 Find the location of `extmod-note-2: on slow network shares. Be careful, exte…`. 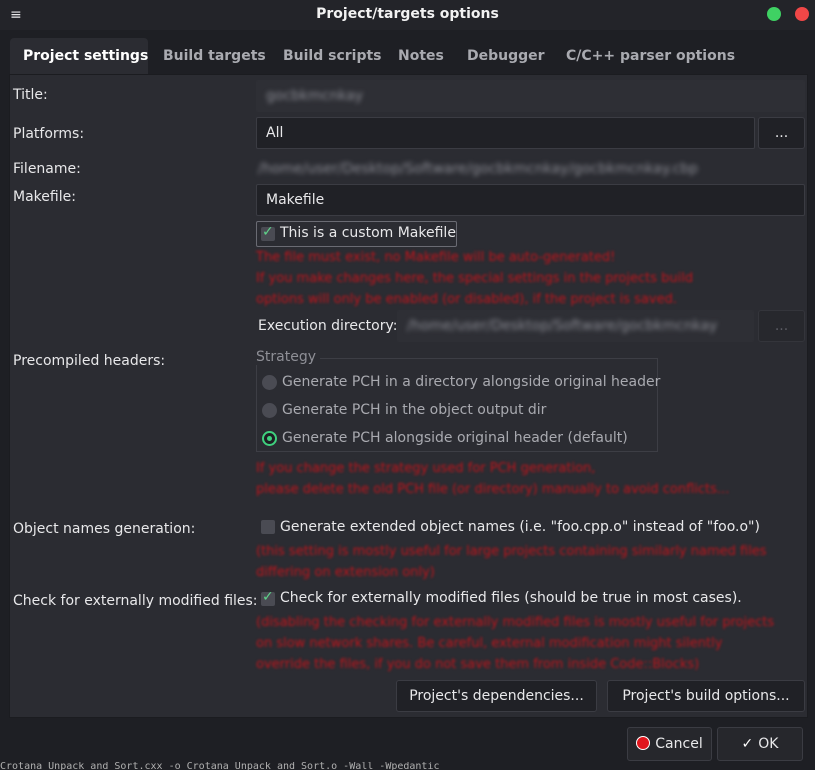

extmod-note-2: on slow network shares. Be careful, exte… is located at coordinates (489, 643).